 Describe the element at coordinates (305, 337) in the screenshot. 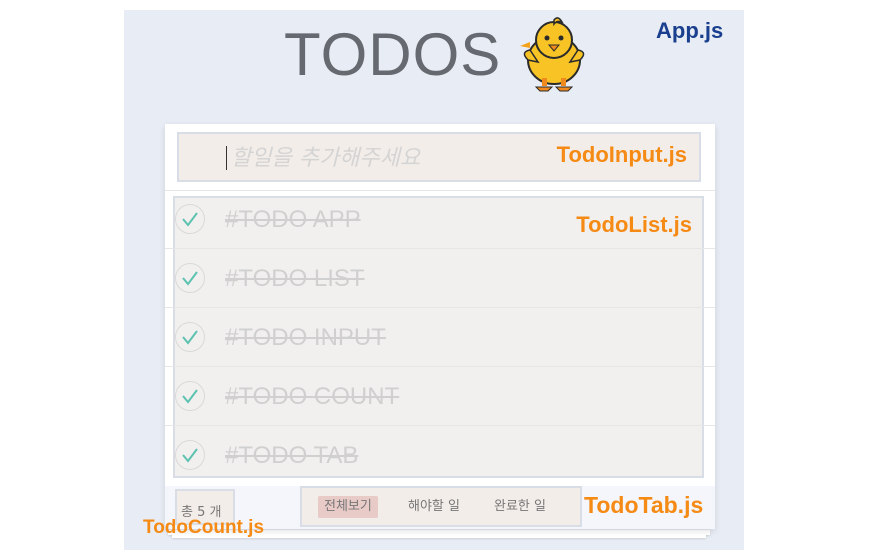

I see `todo-label: #TODO INPUT` at that location.